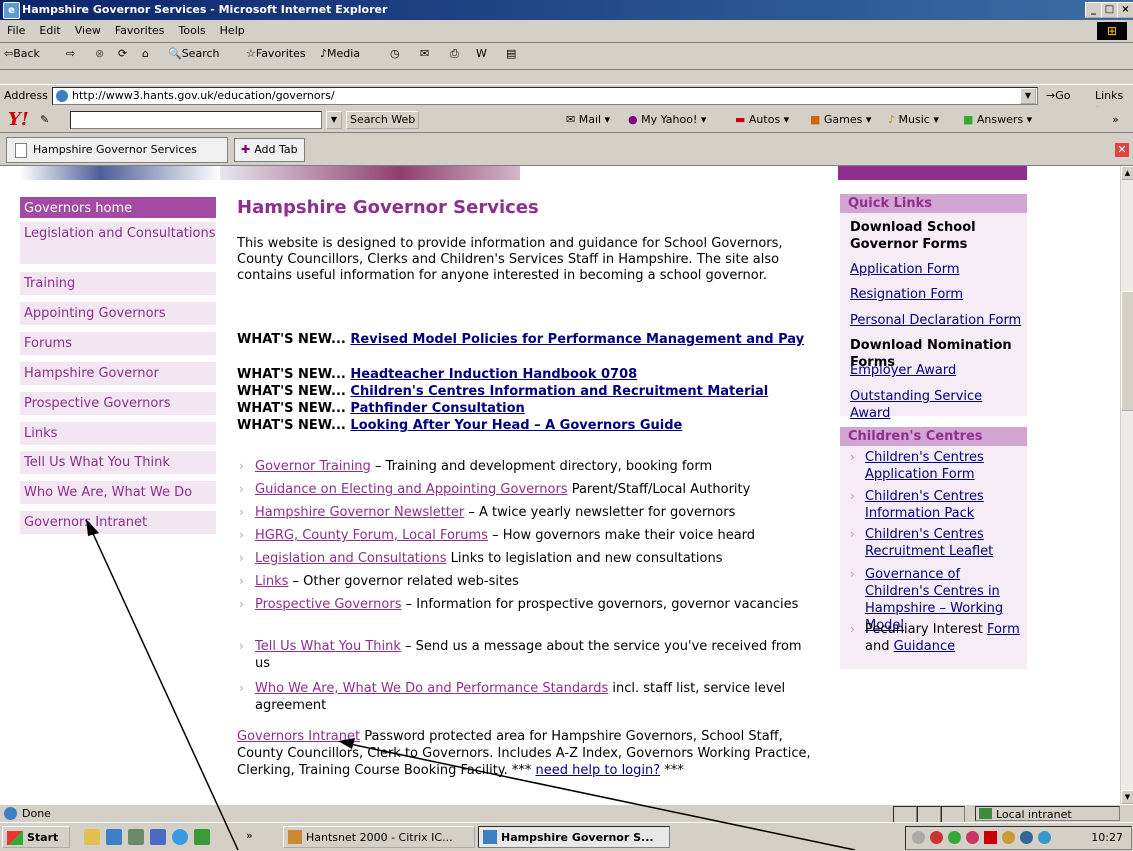 This screenshot has width=1133, height=851. Describe the element at coordinates (395, 53) in the screenshot. I see `history-icon: ◷` at that location.